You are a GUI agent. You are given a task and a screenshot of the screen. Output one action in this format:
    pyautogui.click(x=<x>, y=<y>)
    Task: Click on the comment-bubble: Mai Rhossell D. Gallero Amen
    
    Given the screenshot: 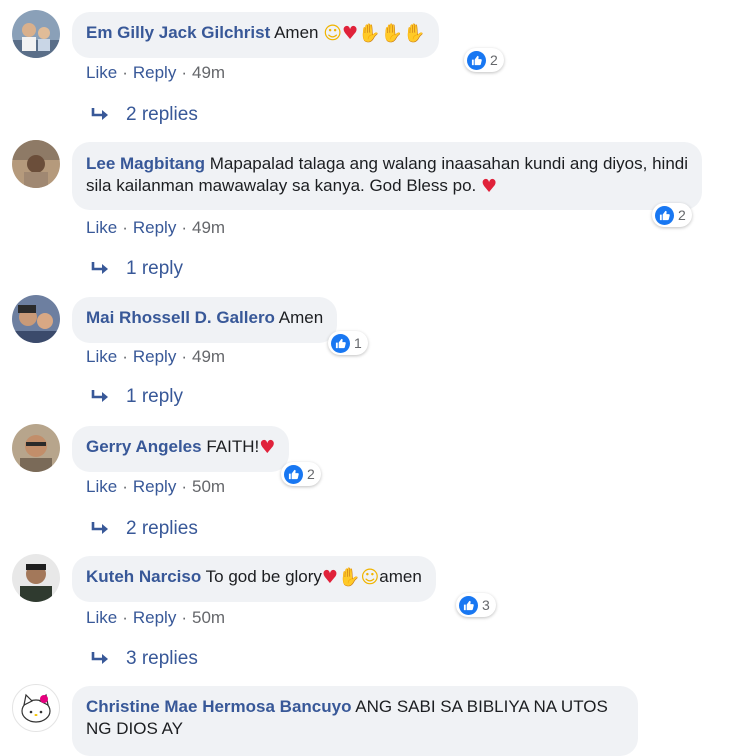 What is the action you would take?
    pyautogui.click(x=205, y=320)
    